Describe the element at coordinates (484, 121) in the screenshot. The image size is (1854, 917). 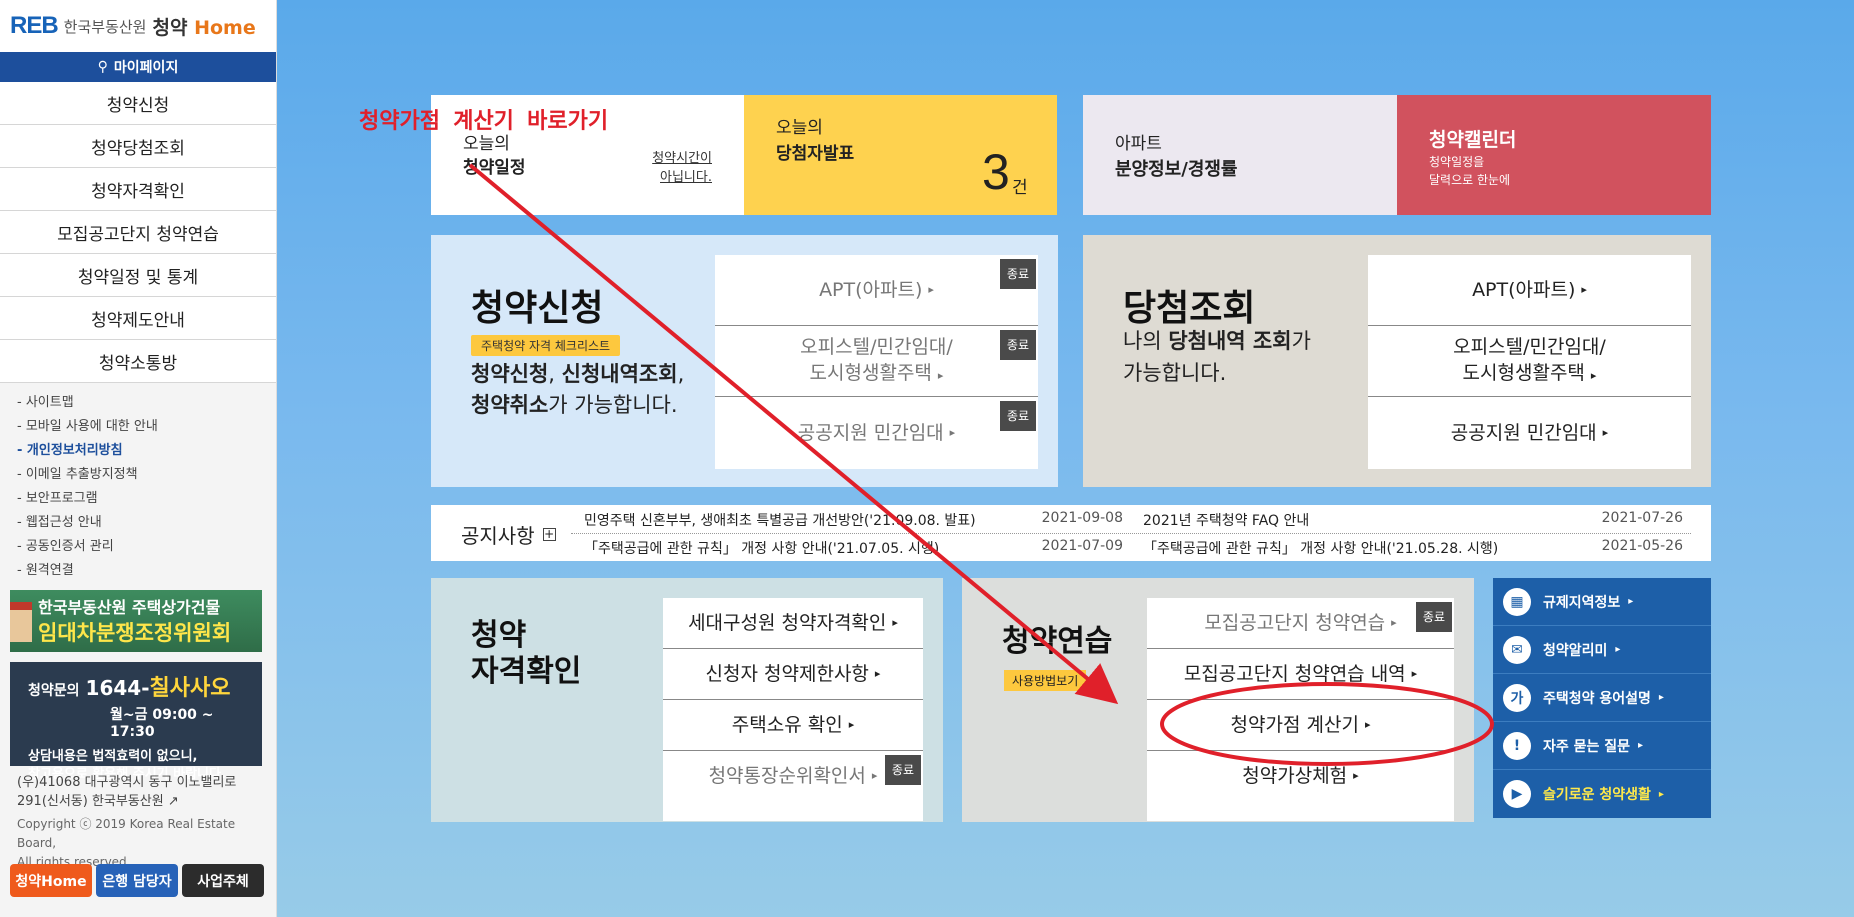
I see `annotation-text: 청약가점 계산기 바로가기` at that location.